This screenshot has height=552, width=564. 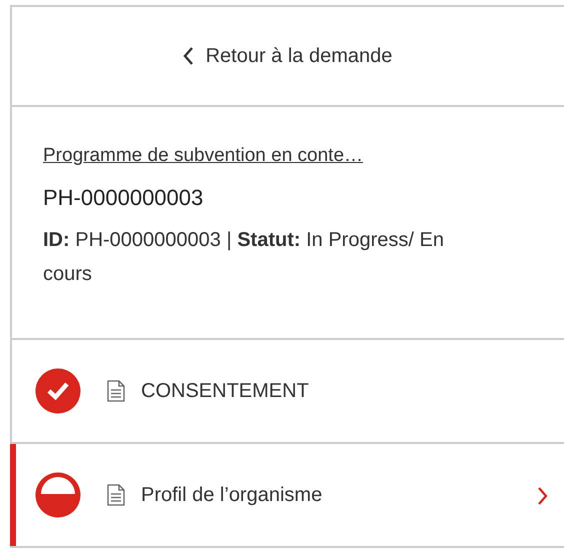 I want to click on chevron-right-icon, so click(x=543, y=496).